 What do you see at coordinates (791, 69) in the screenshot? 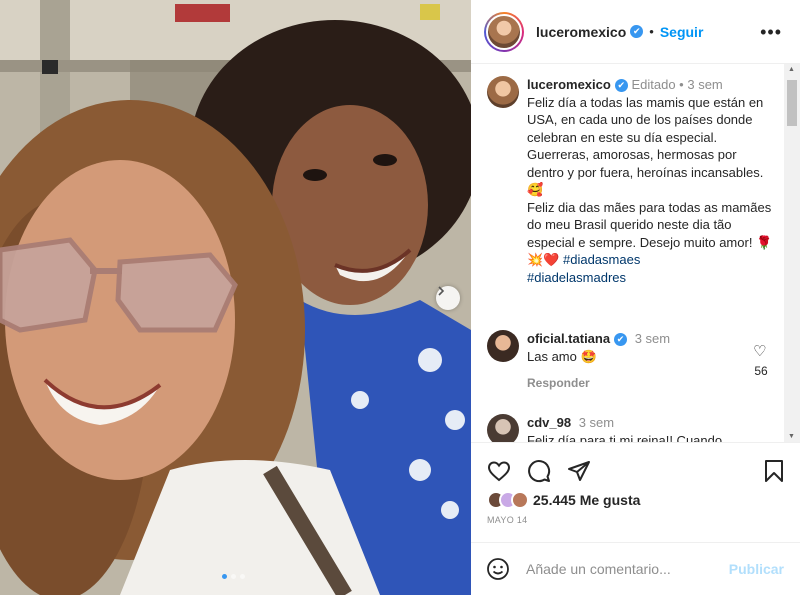
I see `scroll-up-arrow-icon: ▲` at bounding box center [791, 69].